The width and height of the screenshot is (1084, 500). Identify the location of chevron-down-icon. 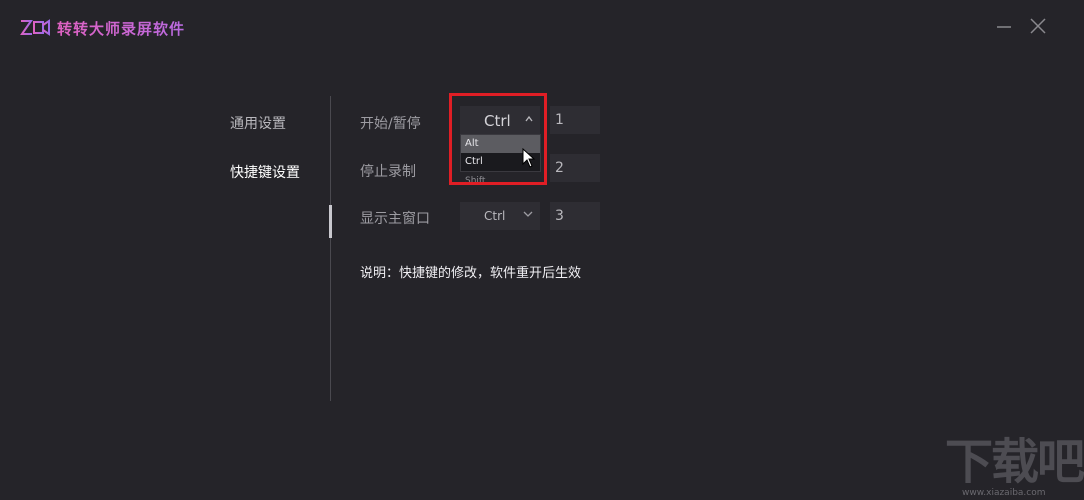
(528, 214).